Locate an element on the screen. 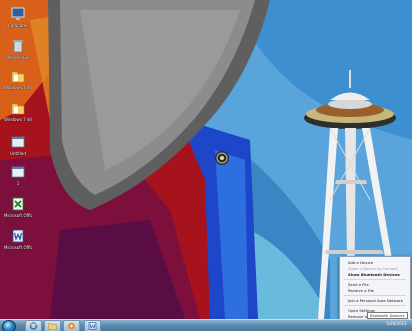  start-button is located at coordinates (9, 325).